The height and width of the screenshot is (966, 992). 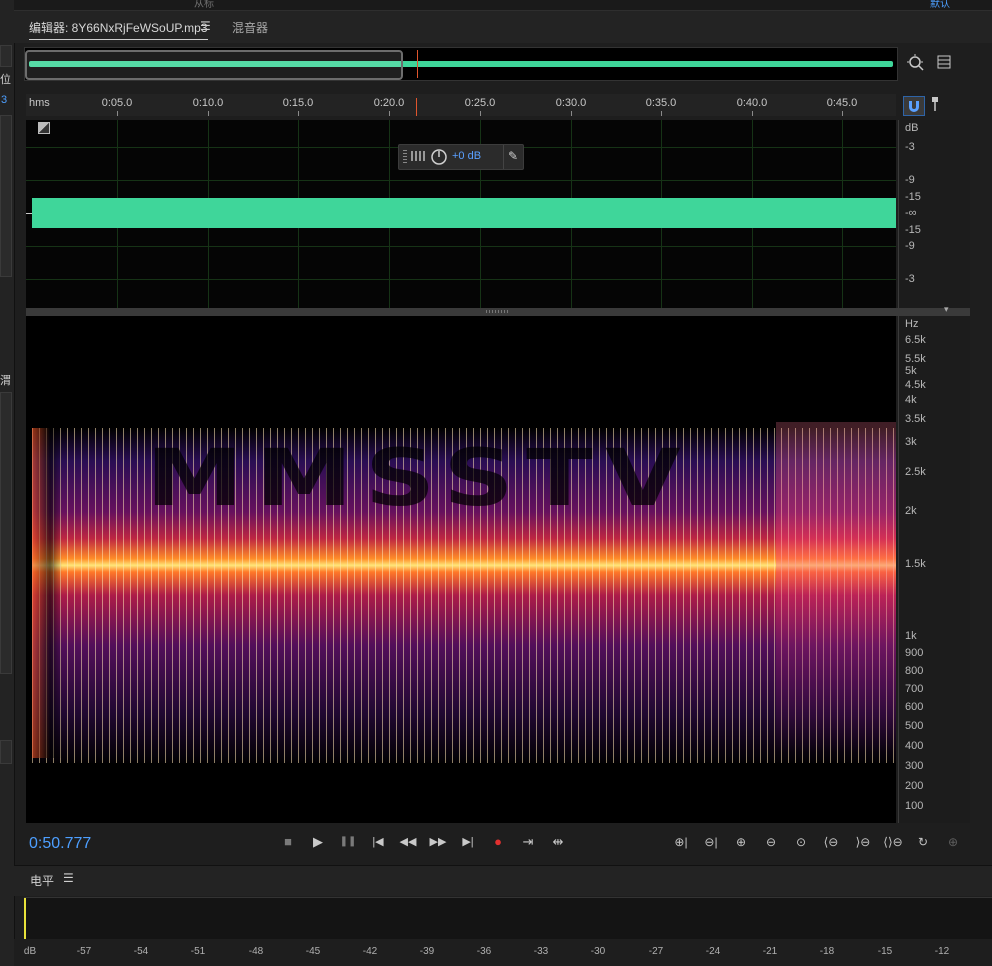 What do you see at coordinates (4, 100) in the screenshot?
I see `left-panel-value: 3` at bounding box center [4, 100].